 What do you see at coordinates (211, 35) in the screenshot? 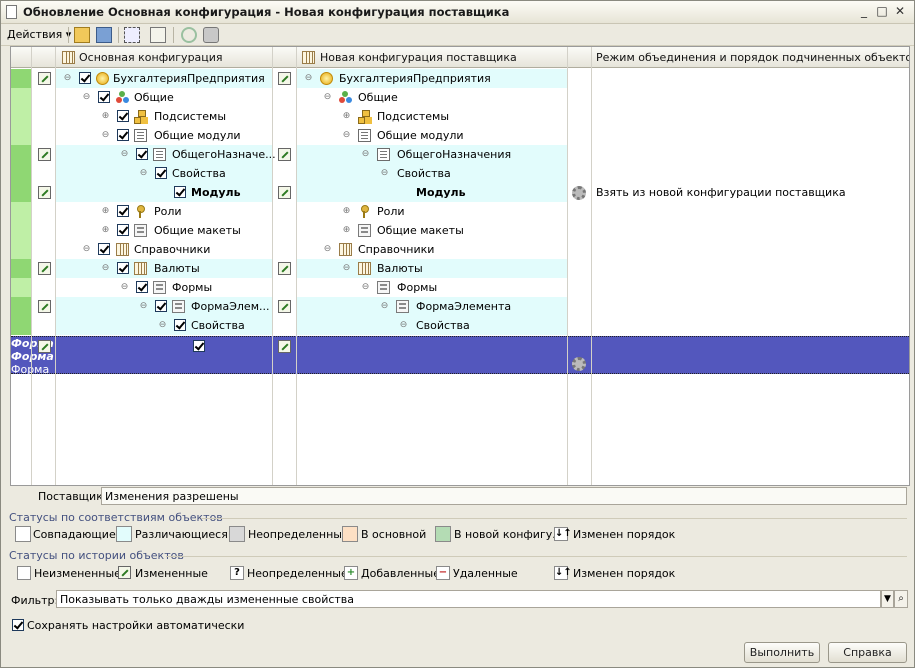
I see `settings-wrench-icon` at bounding box center [211, 35].